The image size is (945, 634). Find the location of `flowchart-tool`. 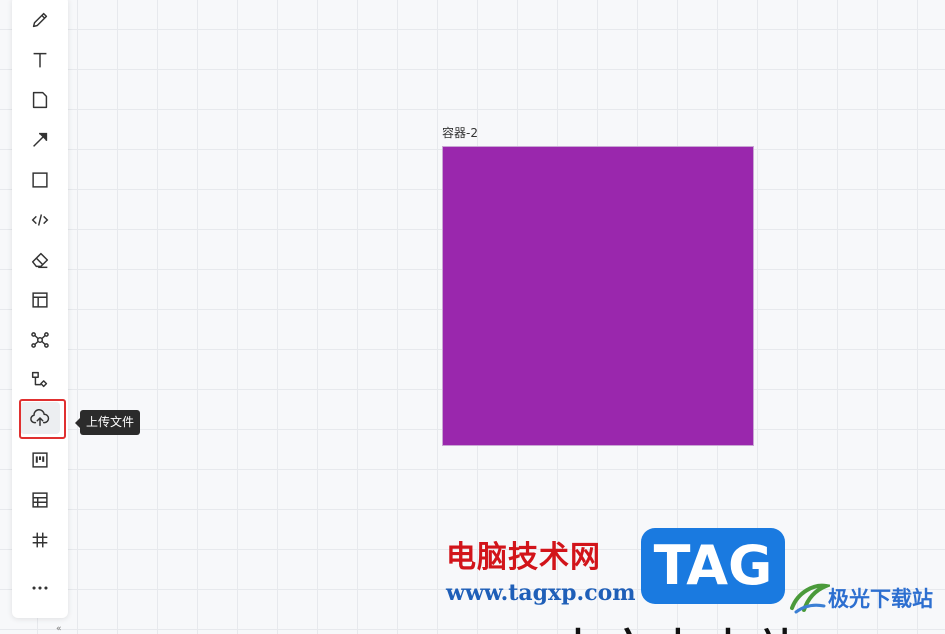

flowchart-tool is located at coordinates (40, 380).